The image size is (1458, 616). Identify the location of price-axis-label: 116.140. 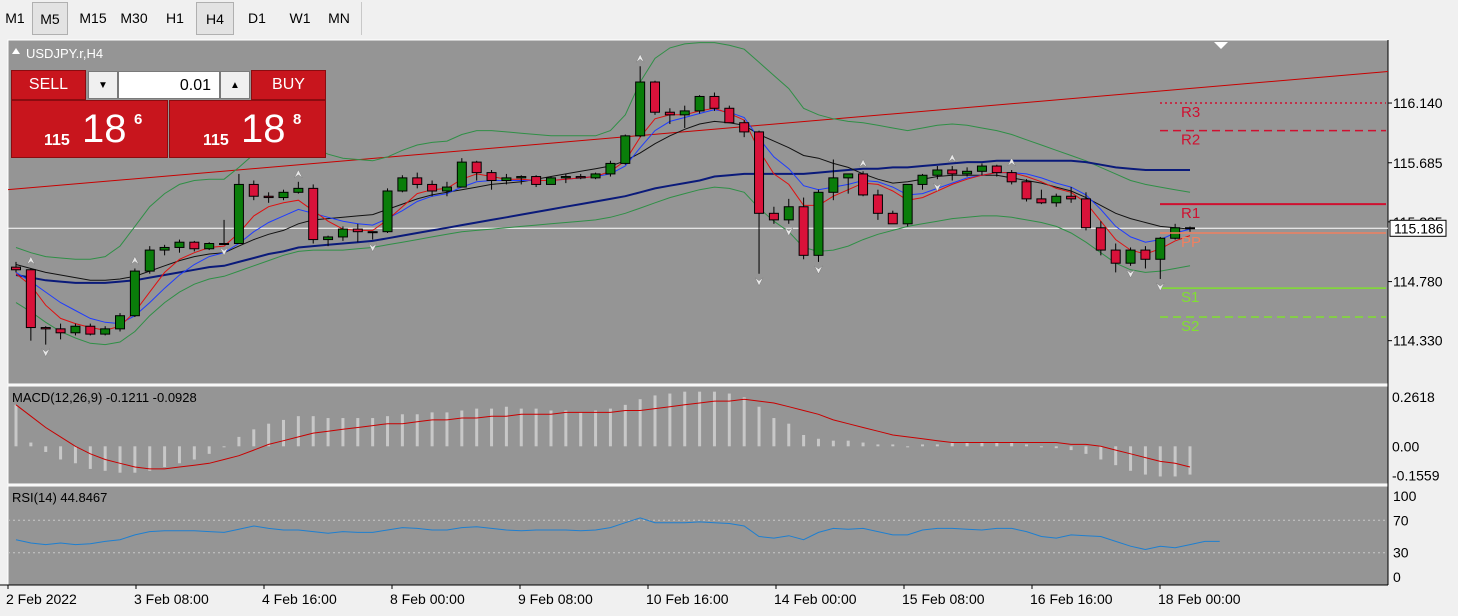
(1418, 103).